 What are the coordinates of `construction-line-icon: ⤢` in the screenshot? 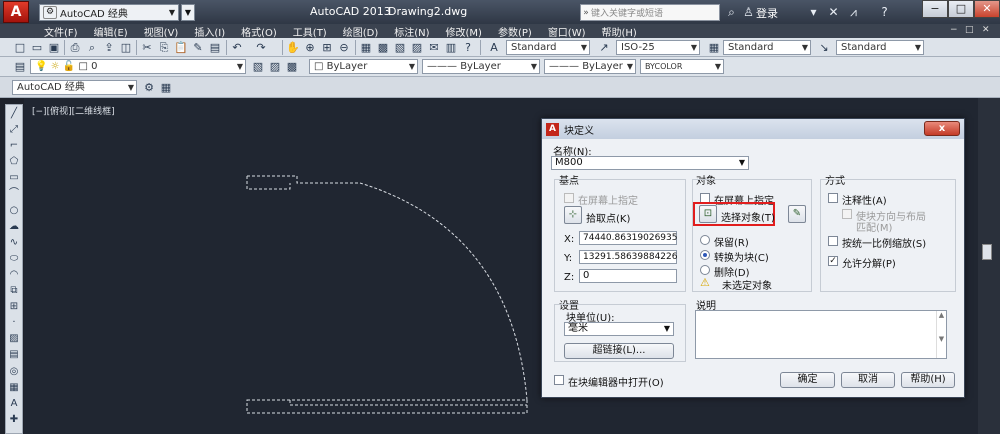 It's located at (14, 129).